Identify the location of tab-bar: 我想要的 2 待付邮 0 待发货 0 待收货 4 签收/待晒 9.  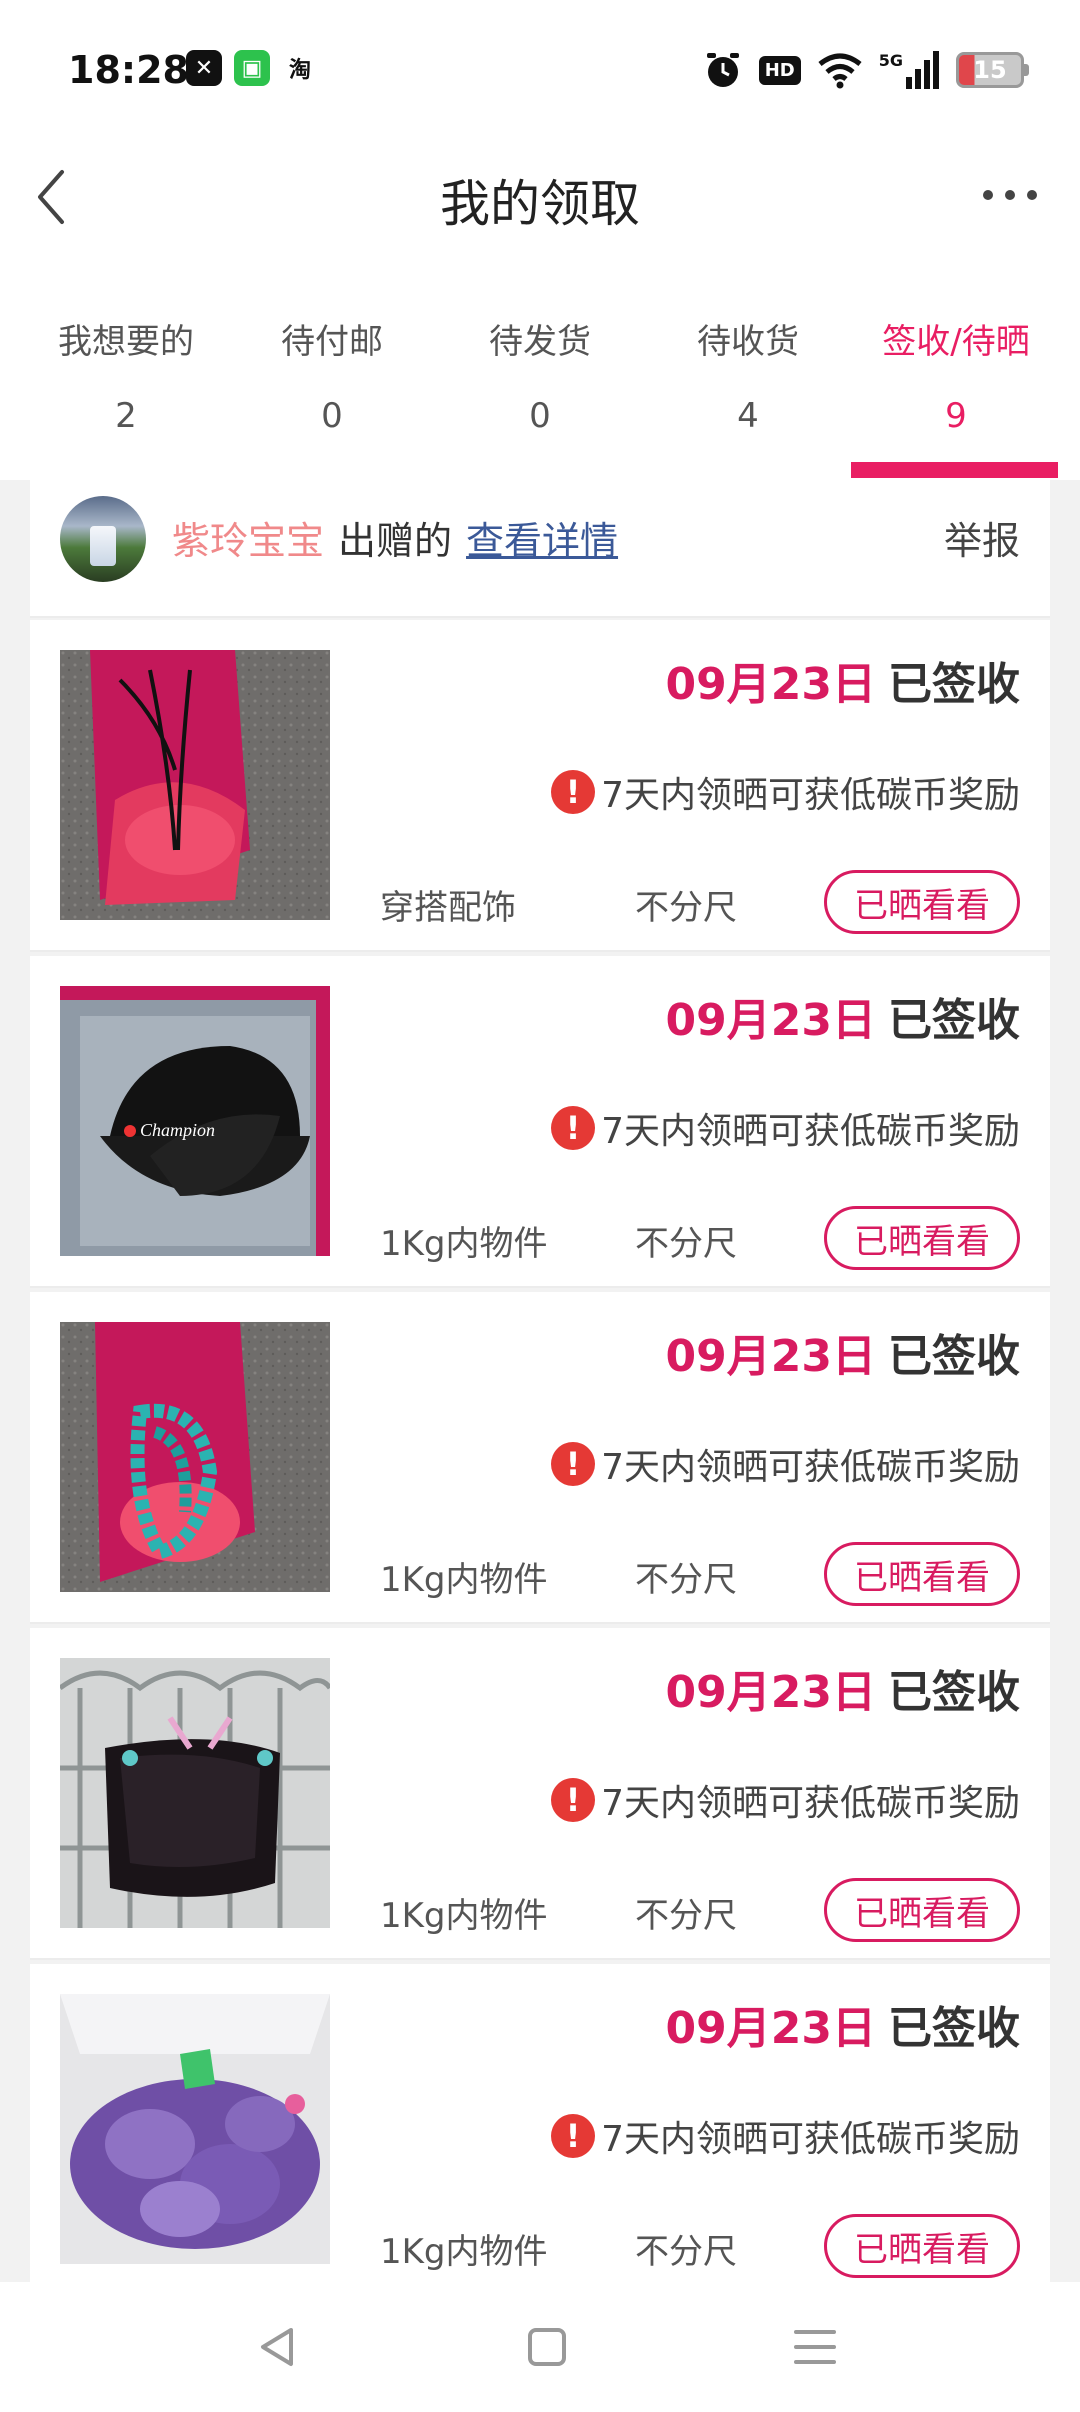
(540, 385).